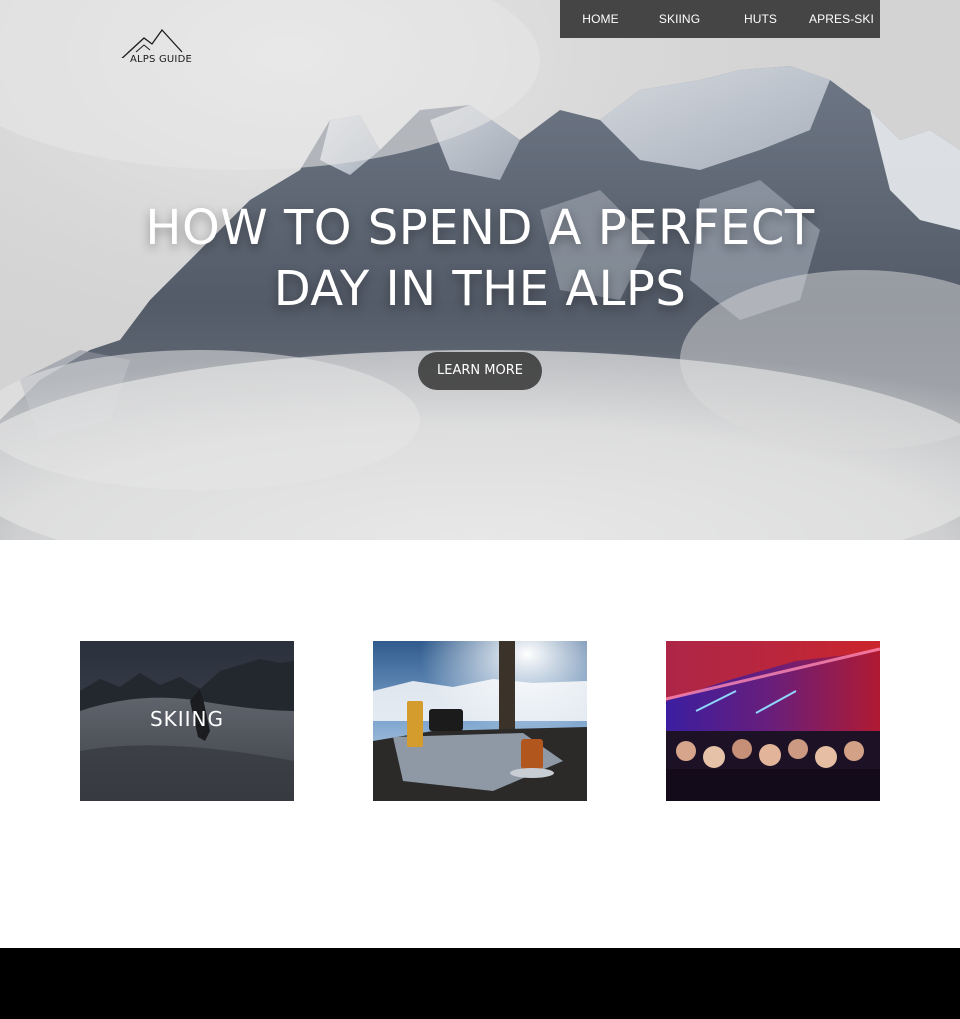 This screenshot has height=1019, width=960. I want to click on page-footer, so click(480, 983).